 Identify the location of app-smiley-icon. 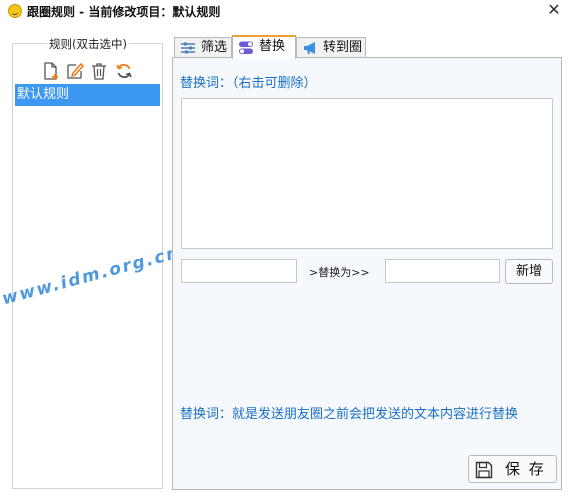
(15, 11).